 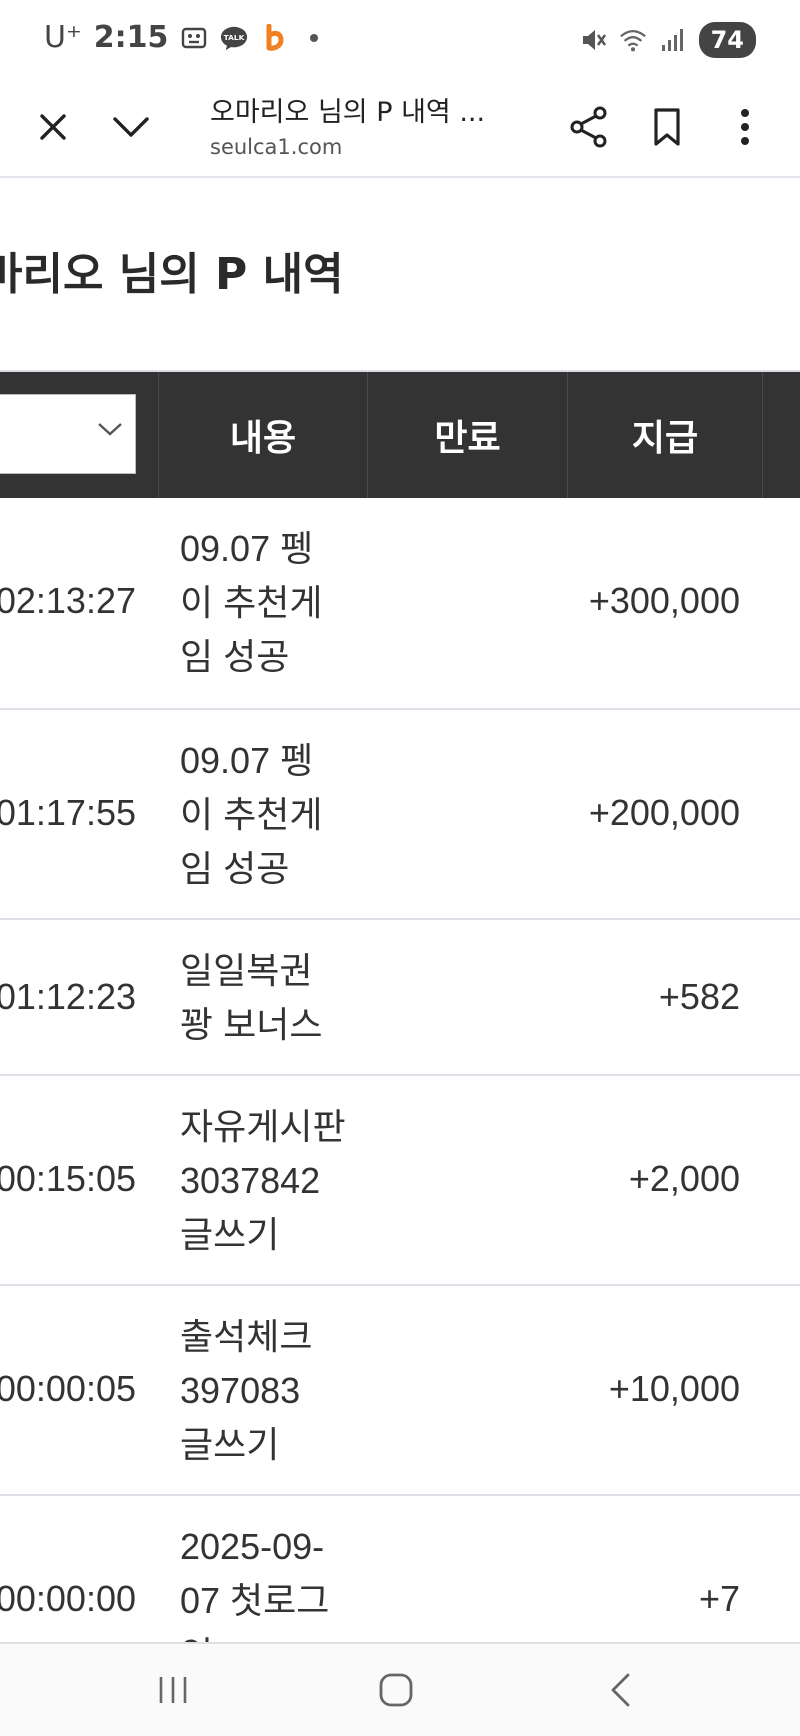 I want to click on row-amount: +300,000, so click(x=664, y=600).